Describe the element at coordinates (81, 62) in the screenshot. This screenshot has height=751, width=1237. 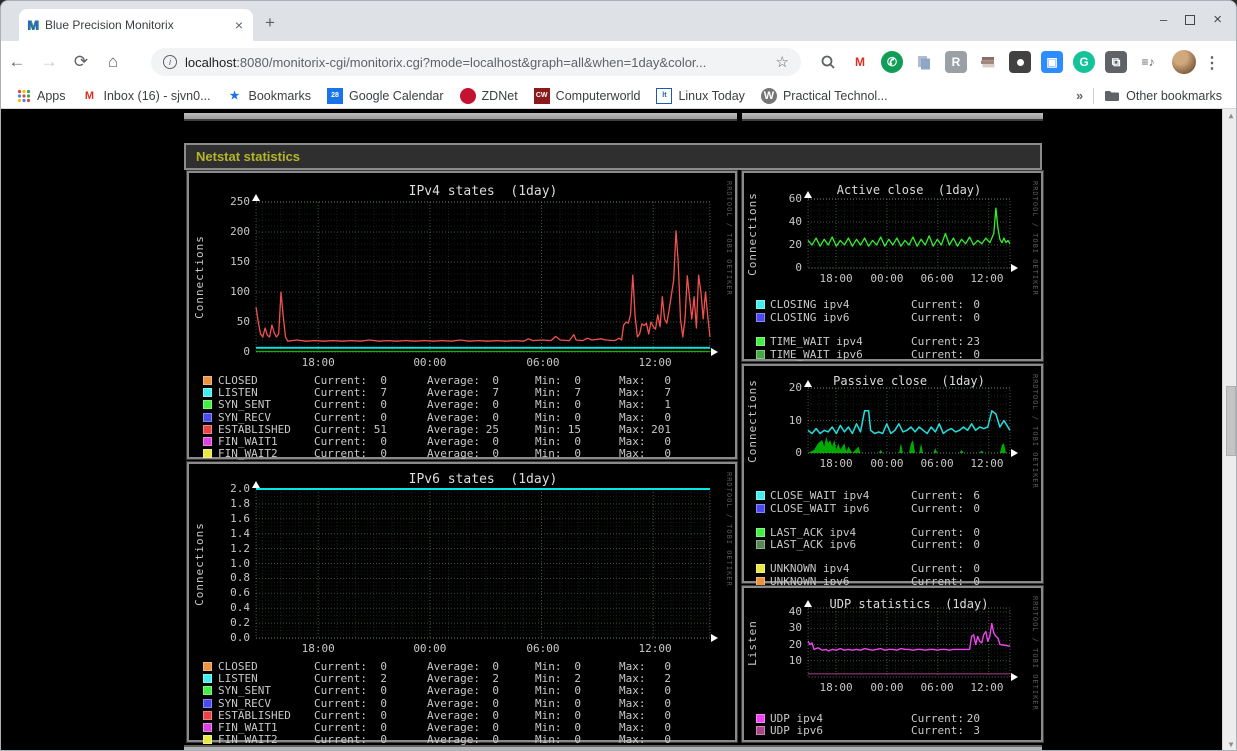
I see `reload-button: ⟳` at that location.